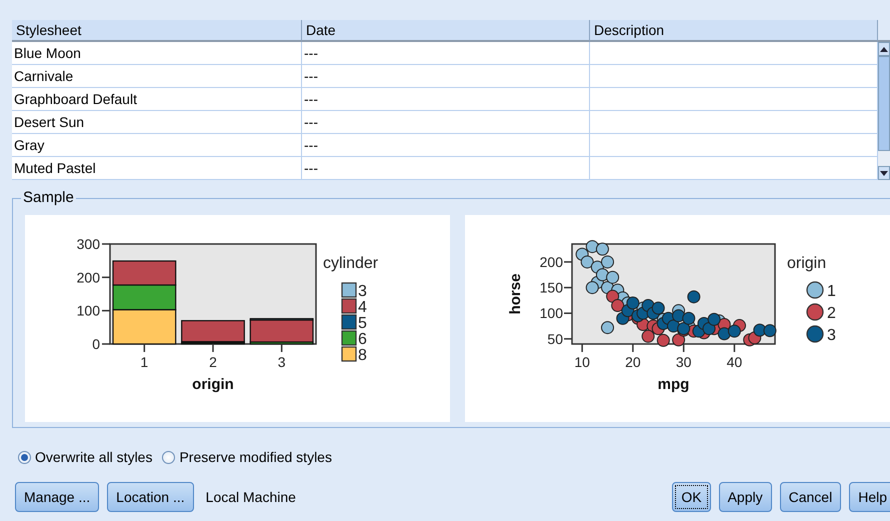 This screenshot has width=890, height=521. What do you see at coordinates (157, 99) in the screenshot?
I see `table-cell: Graphboard Default` at bounding box center [157, 99].